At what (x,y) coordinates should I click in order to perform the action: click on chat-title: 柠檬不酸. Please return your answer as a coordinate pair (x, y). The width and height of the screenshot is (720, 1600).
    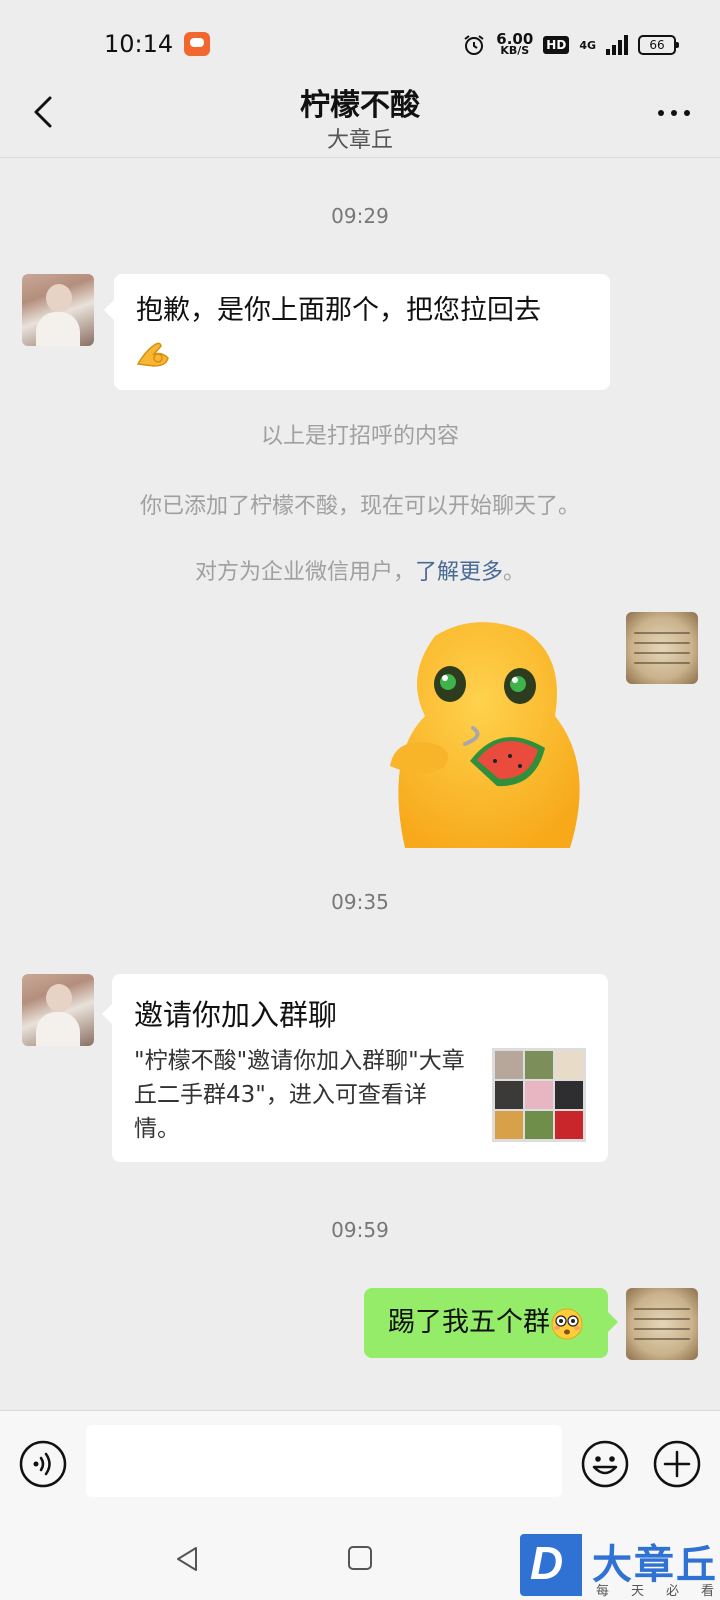
    Looking at the image, I should click on (360, 105).